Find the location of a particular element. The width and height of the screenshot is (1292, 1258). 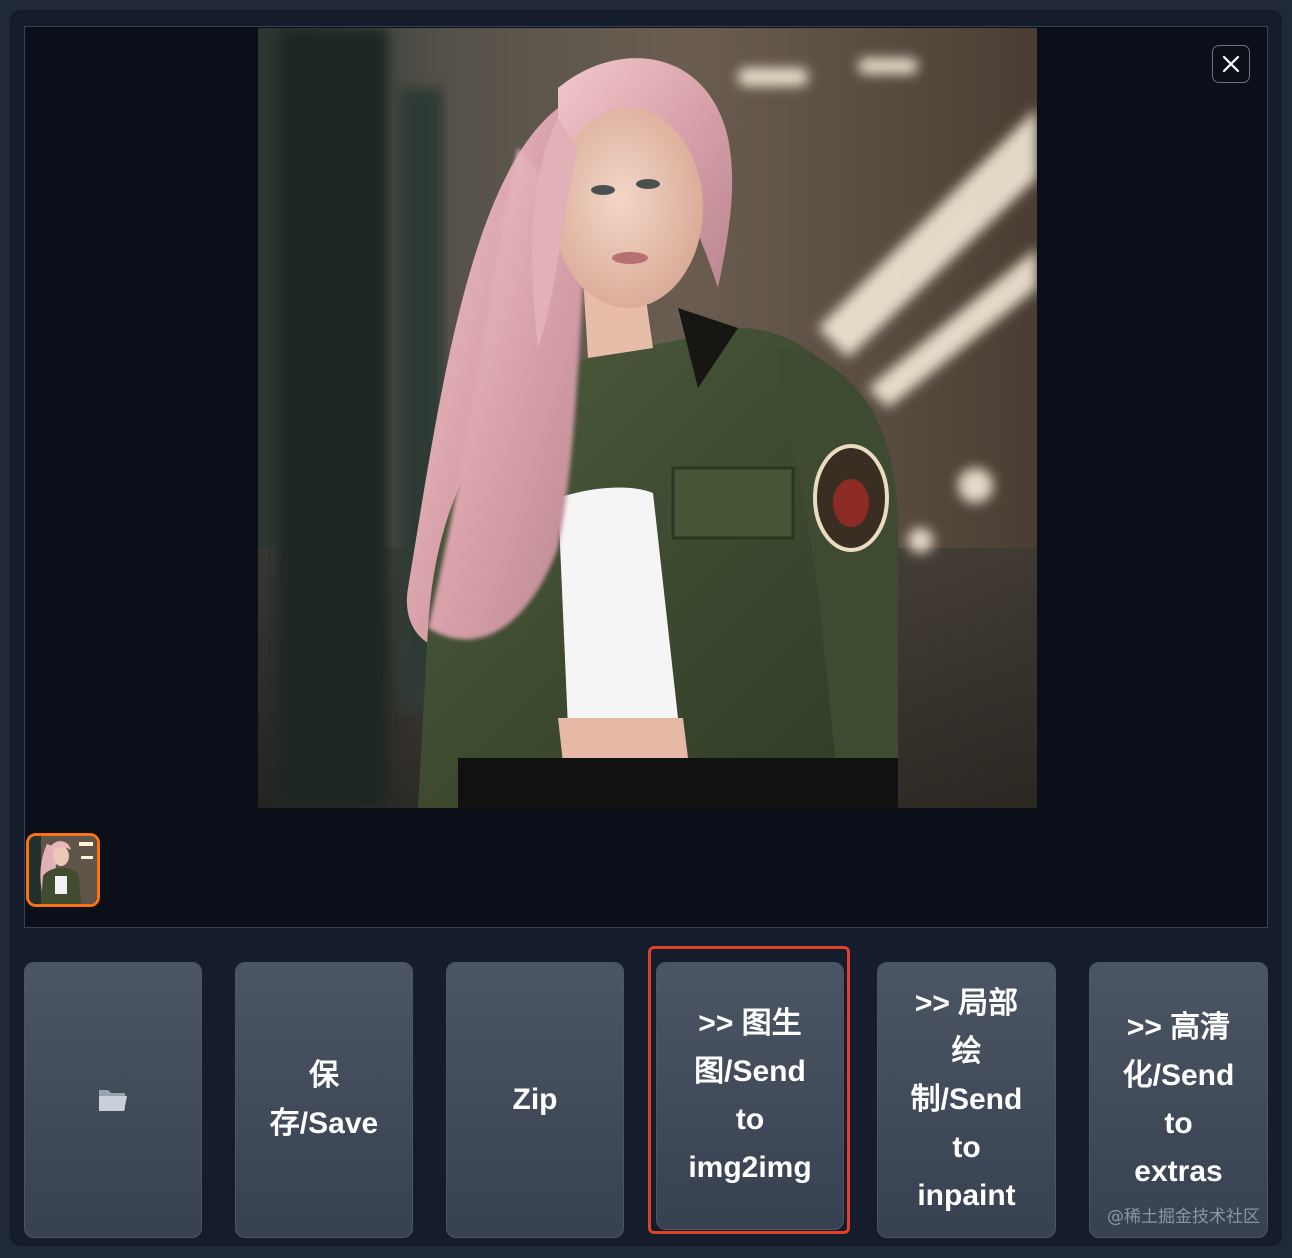

save-button-label: 保 存/Save is located at coordinates (324, 1099).